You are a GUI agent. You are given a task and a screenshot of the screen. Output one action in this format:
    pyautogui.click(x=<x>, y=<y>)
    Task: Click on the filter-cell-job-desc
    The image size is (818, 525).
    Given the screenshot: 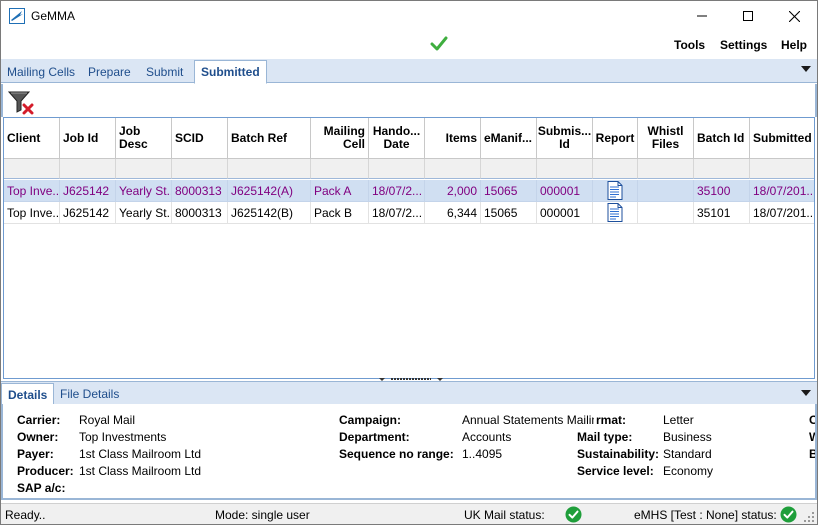 What is the action you would take?
    pyautogui.click(x=144, y=169)
    